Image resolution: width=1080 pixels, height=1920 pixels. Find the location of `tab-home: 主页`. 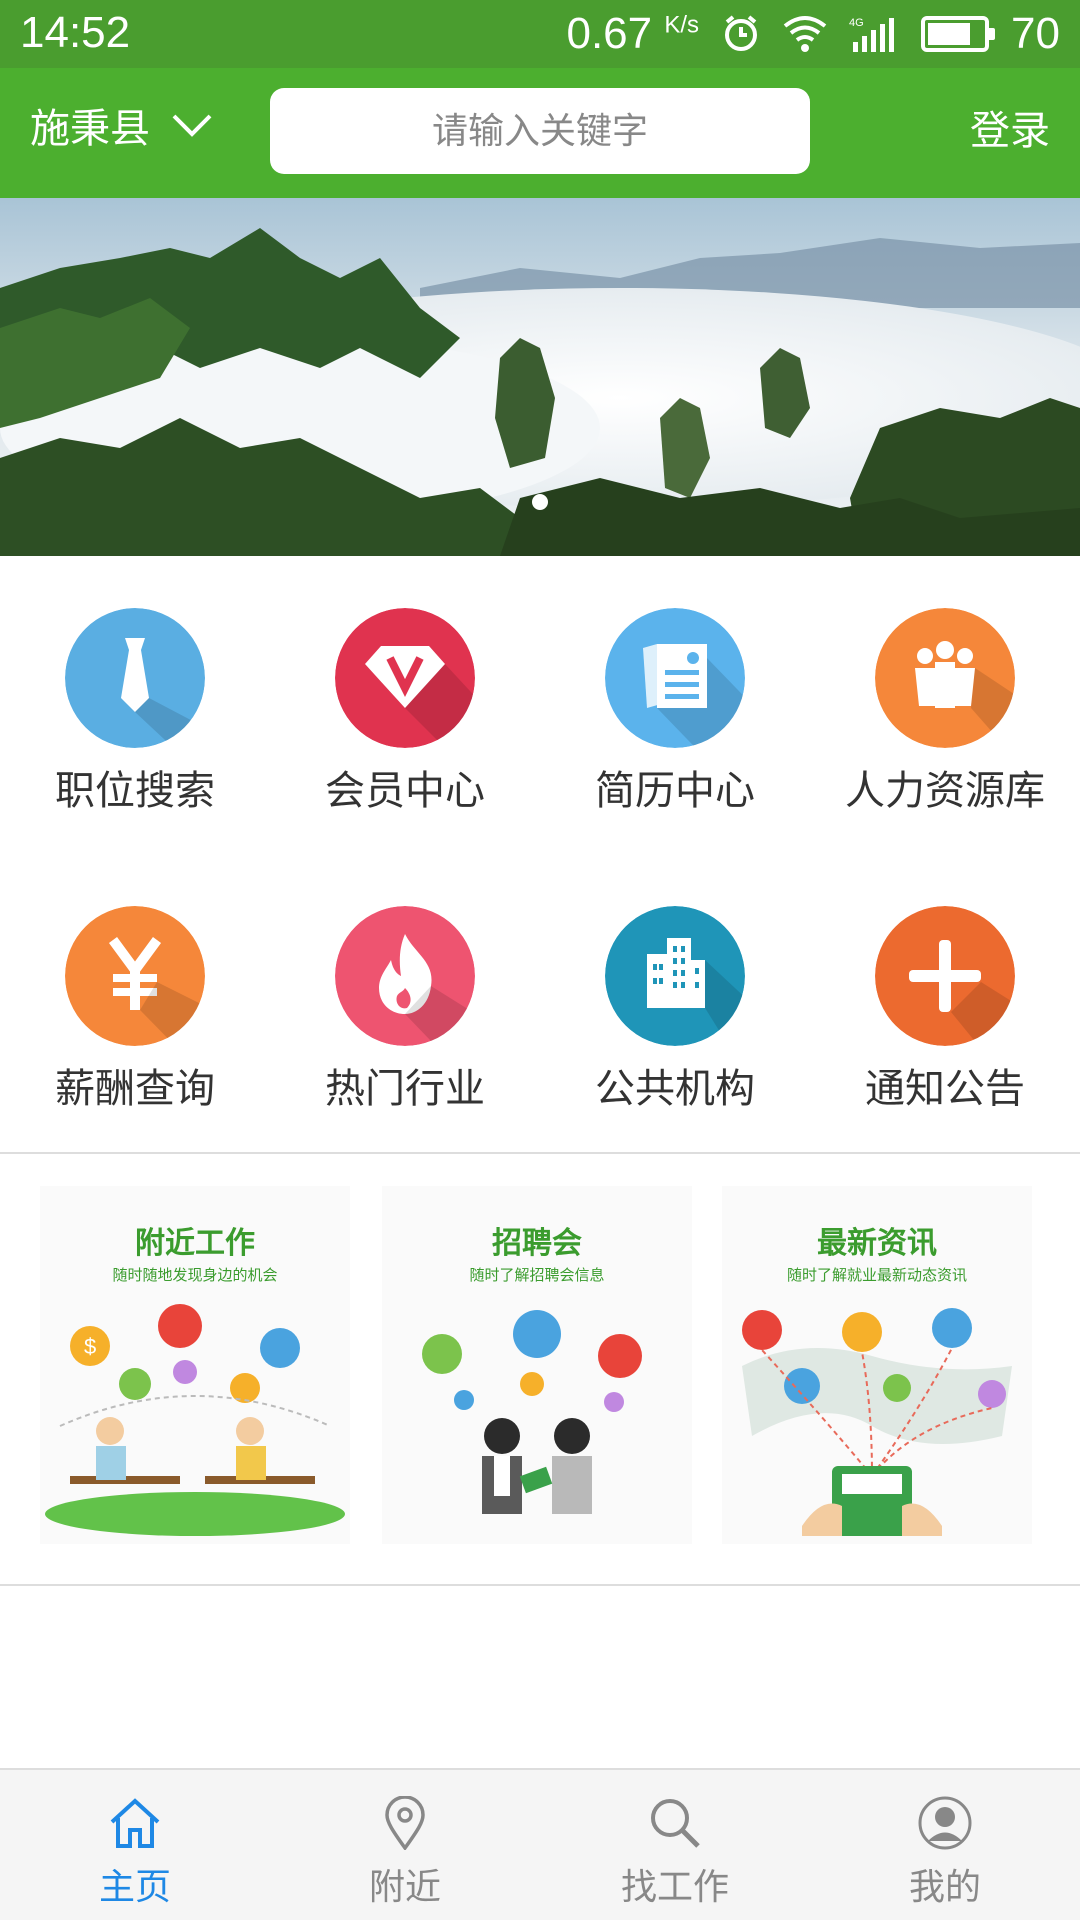

tab-home: 主页 is located at coordinates (135, 1845).